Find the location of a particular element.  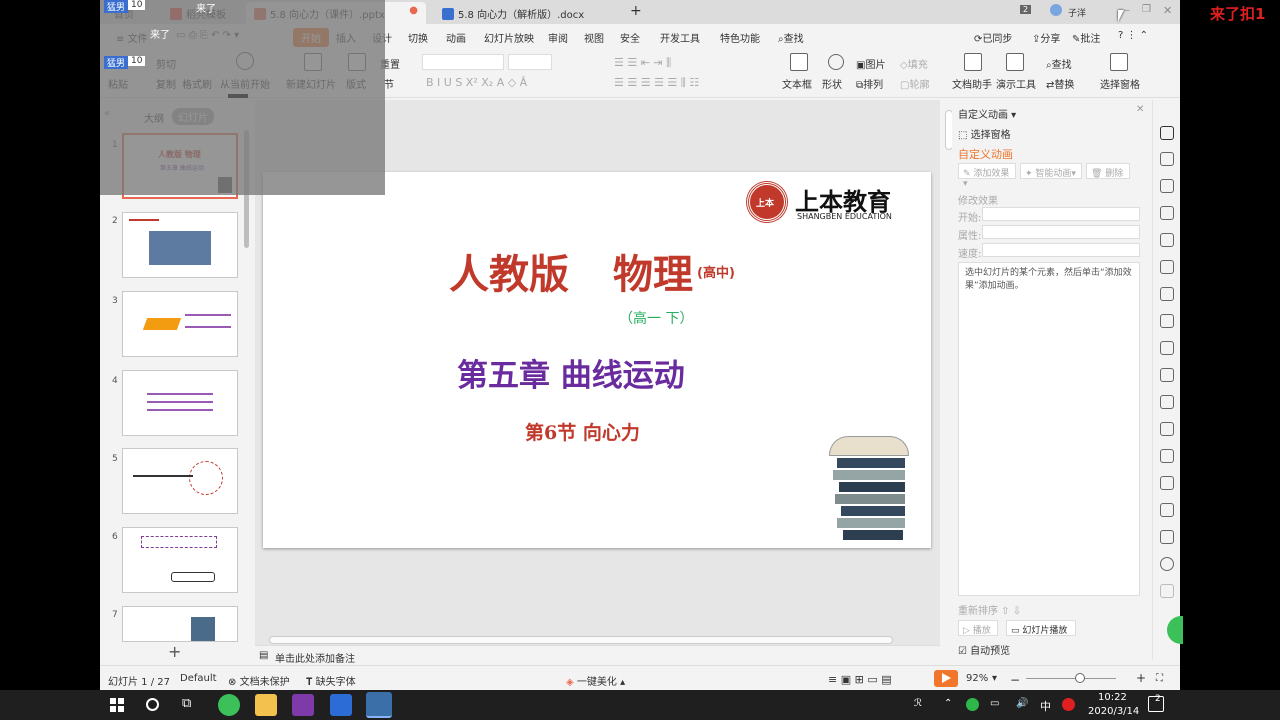

select-pane-link: ⬚ 选择窗格 is located at coordinates (984, 133).